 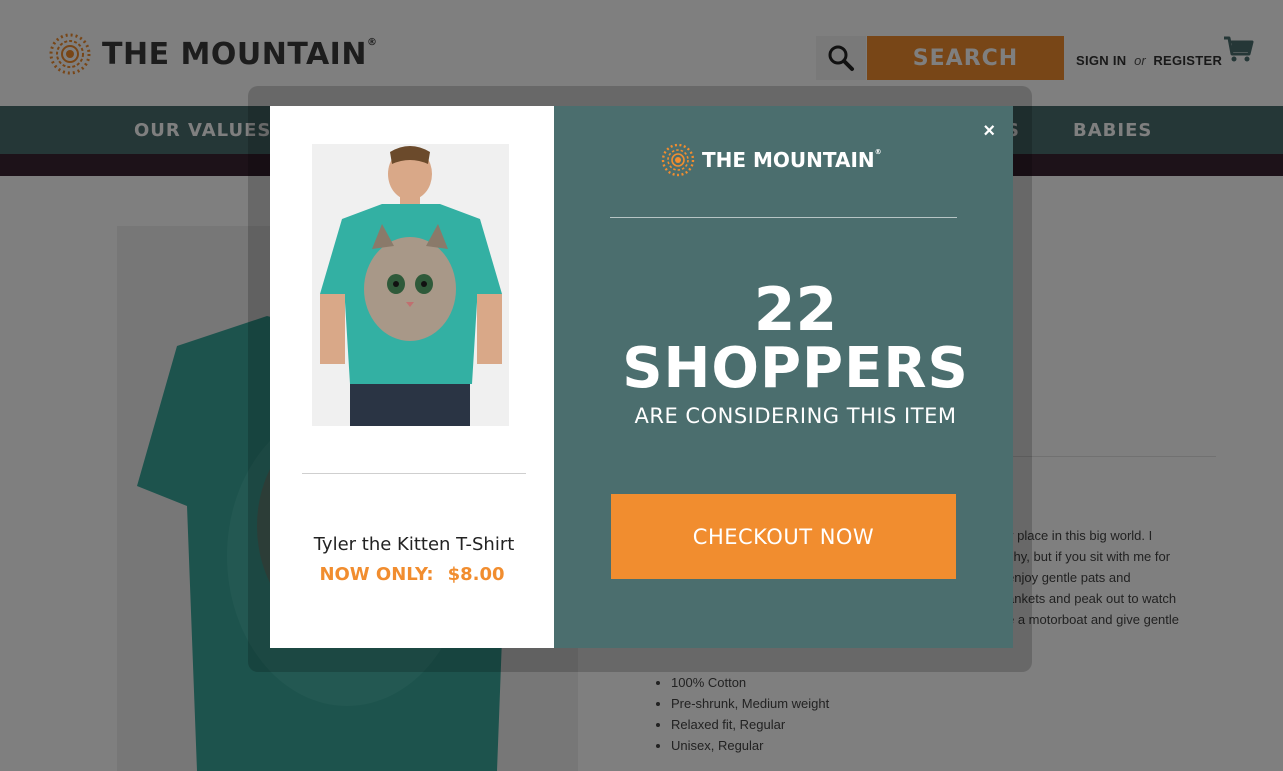 What do you see at coordinates (795, 416) in the screenshot?
I see `considering-text: ARE CONSIDERING THIS ITEM` at bounding box center [795, 416].